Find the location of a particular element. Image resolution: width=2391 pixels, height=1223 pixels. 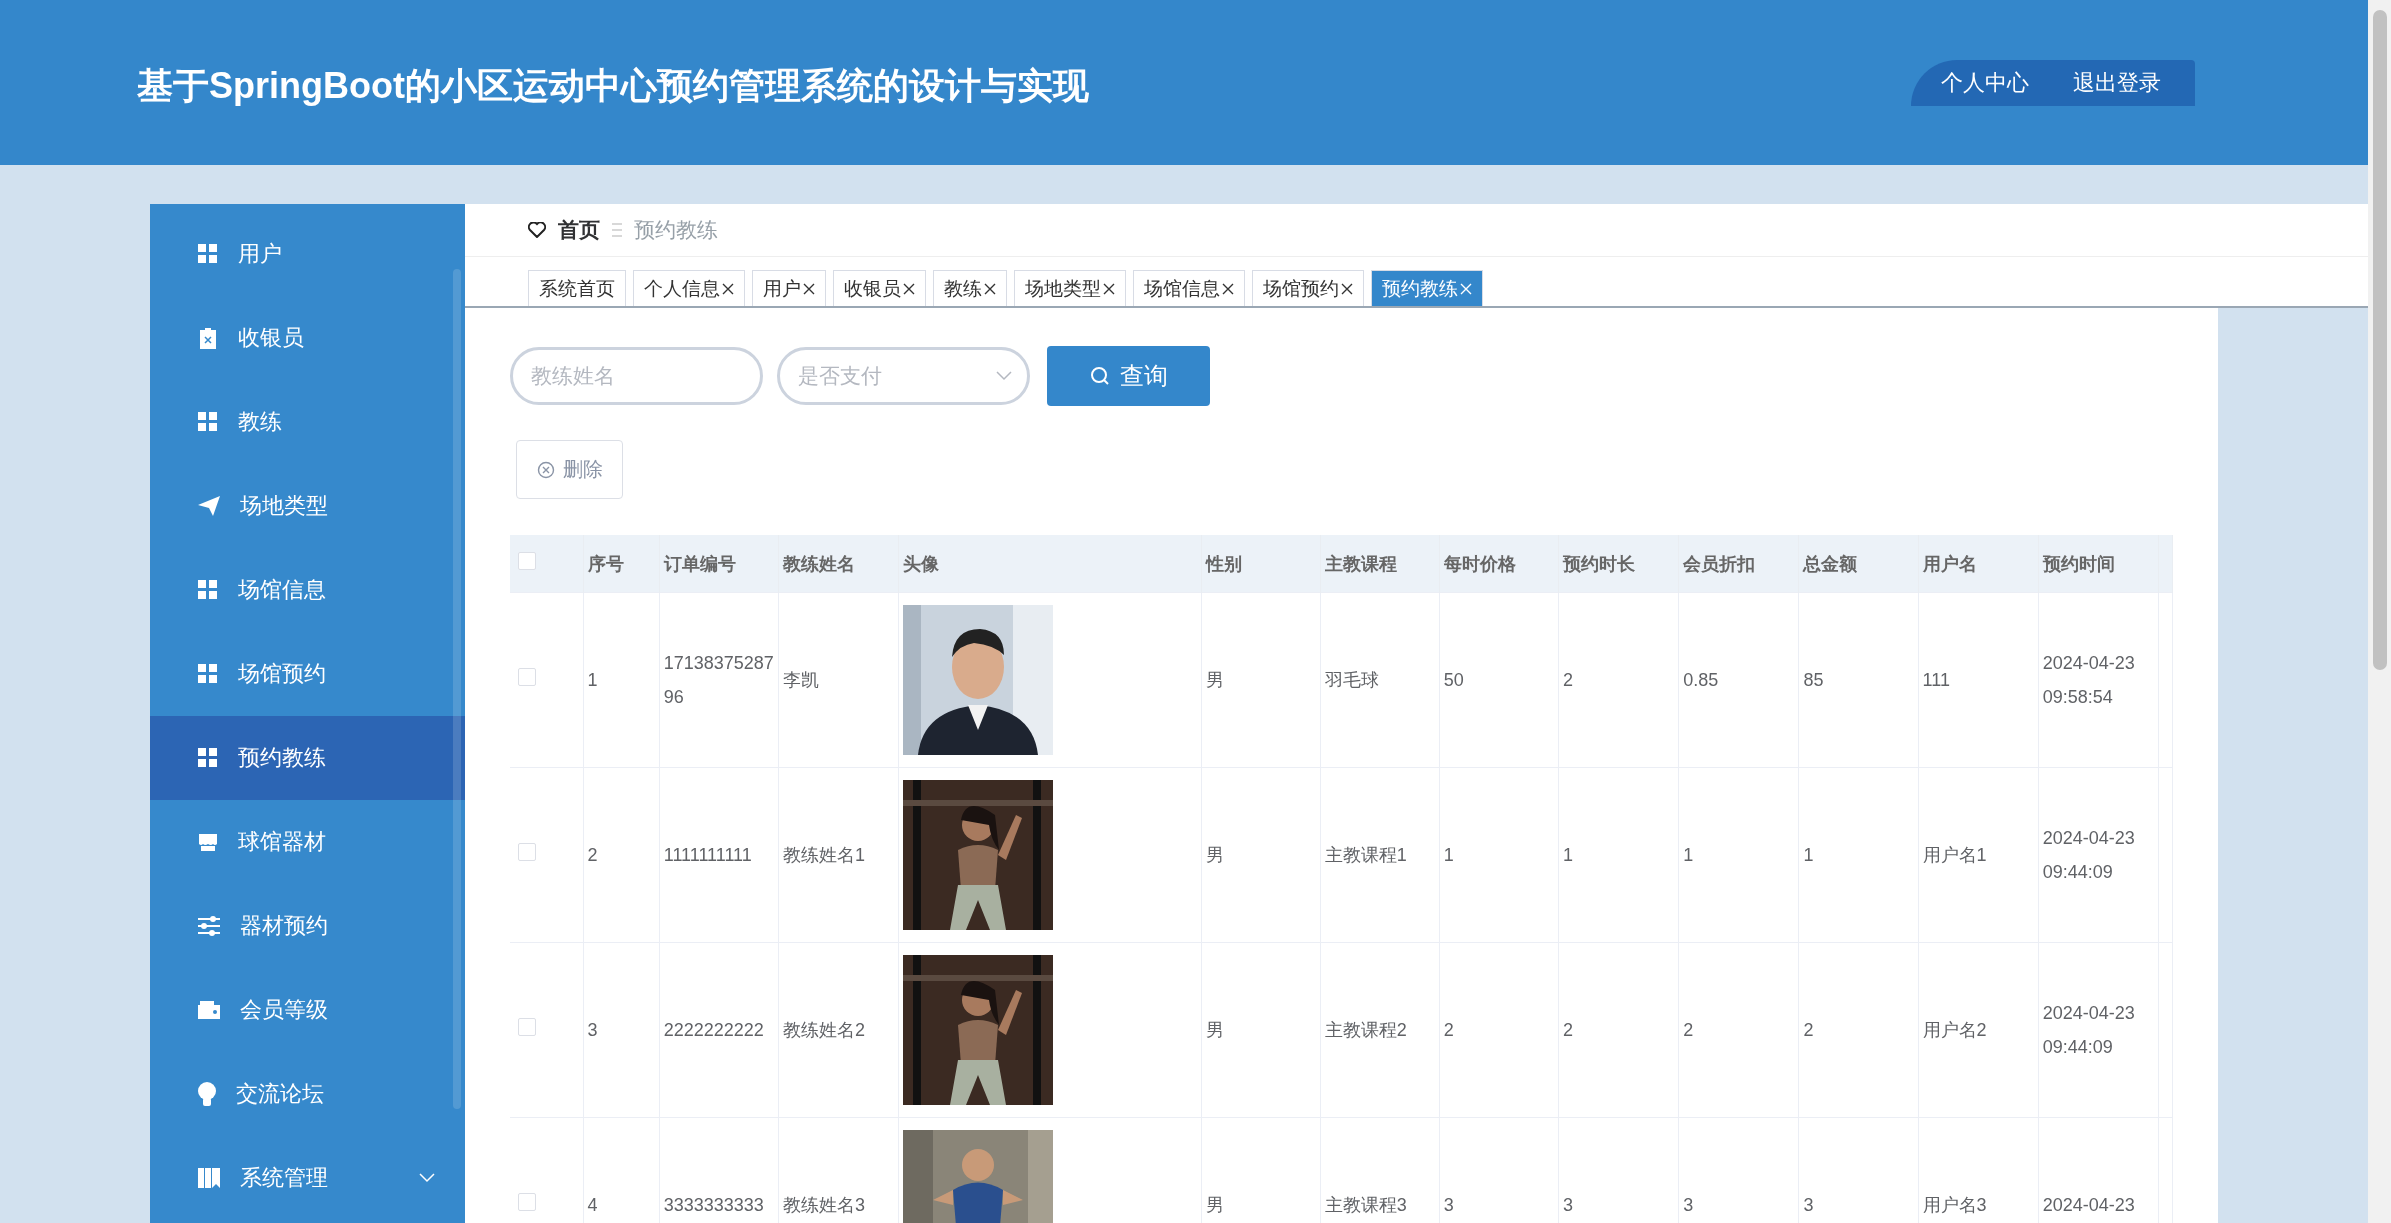

page-tab: 场地类型 is located at coordinates (1070, 288).